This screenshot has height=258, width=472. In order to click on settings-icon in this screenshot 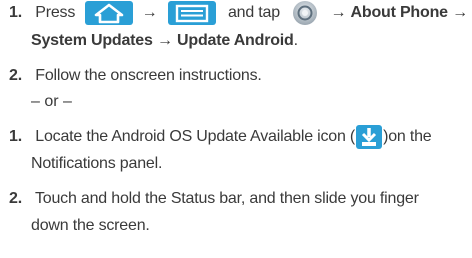, I will do `click(305, 13)`.